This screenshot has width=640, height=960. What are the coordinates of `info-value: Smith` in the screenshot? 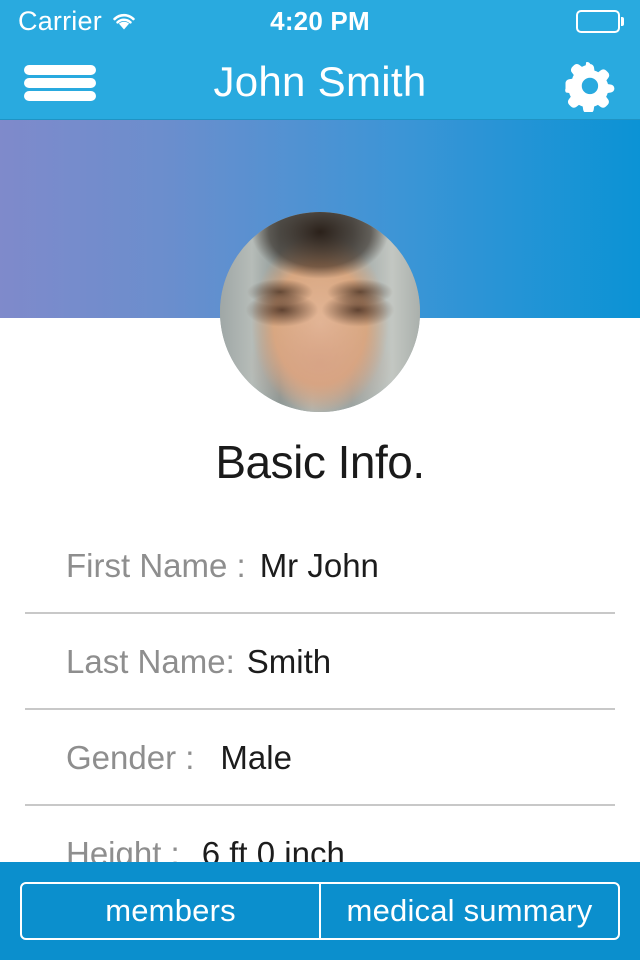 It's located at (289, 661).